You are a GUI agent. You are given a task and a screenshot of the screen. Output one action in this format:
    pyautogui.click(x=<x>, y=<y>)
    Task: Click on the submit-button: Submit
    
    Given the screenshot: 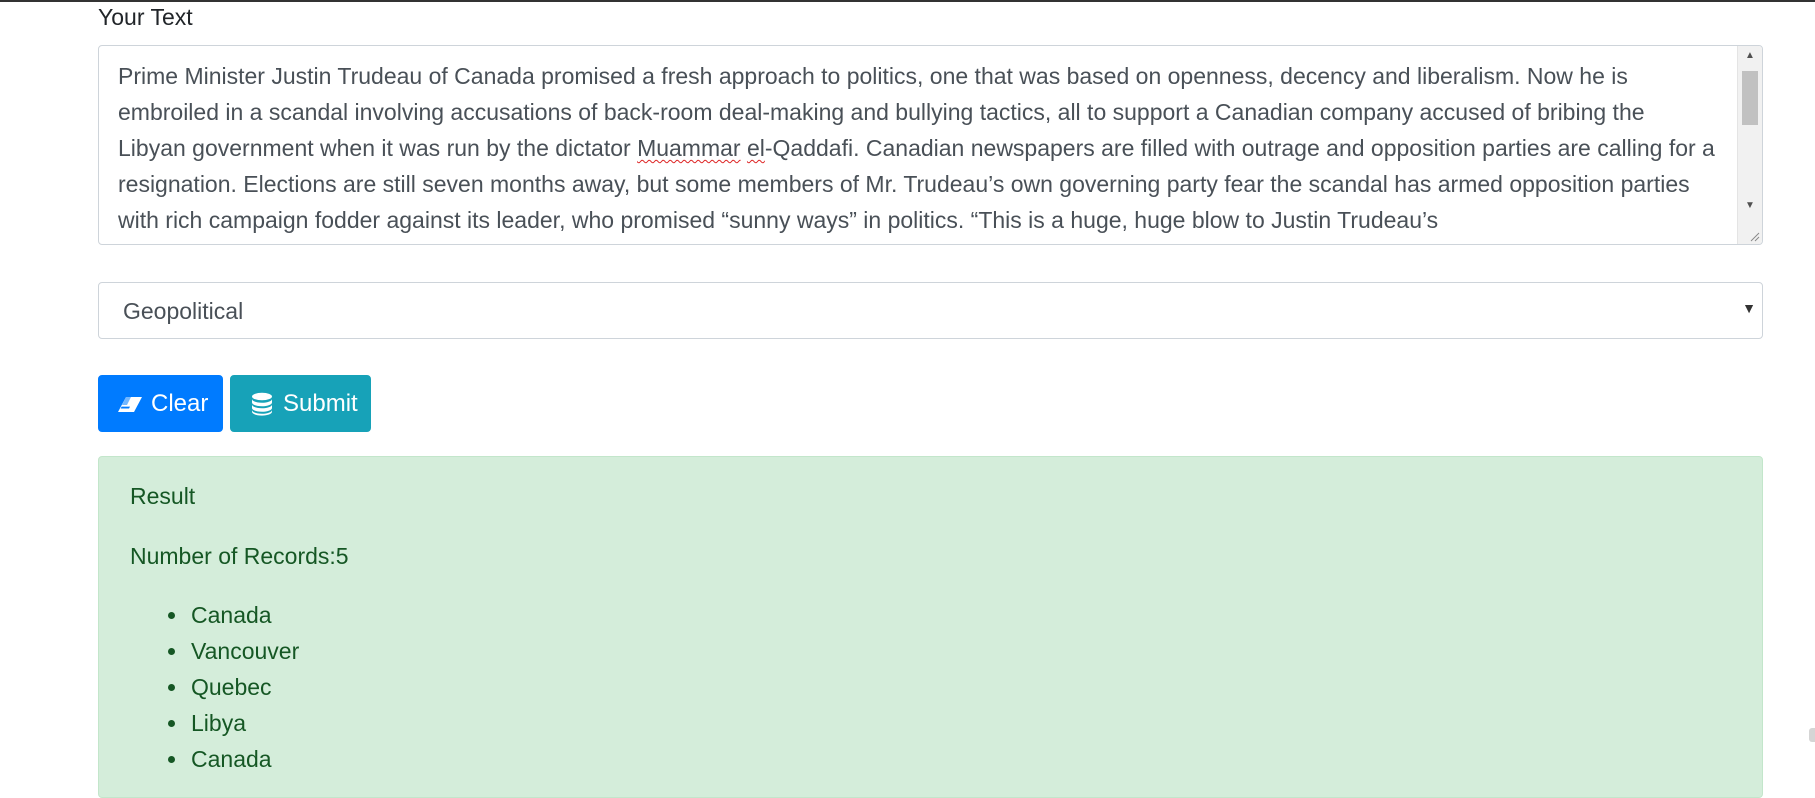 What is the action you would take?
    pyautogui.click(x=300, y=403)
    